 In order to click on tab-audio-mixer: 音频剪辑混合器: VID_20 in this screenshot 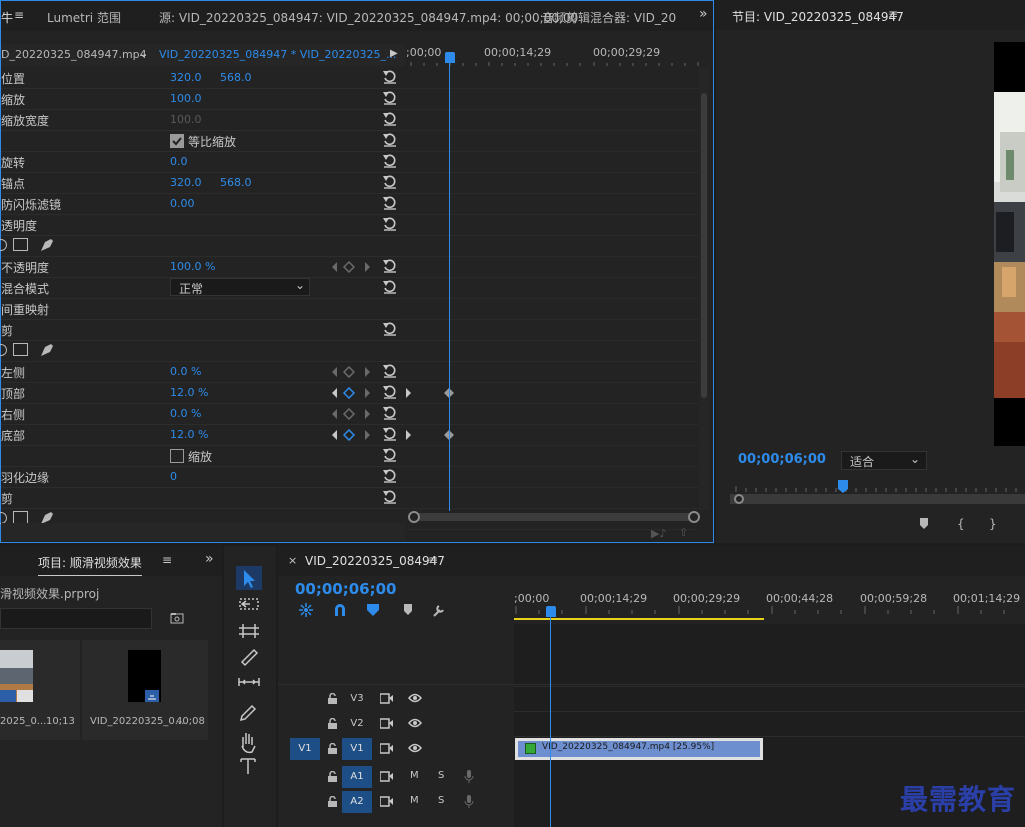, I will do `click(609, 17)`.